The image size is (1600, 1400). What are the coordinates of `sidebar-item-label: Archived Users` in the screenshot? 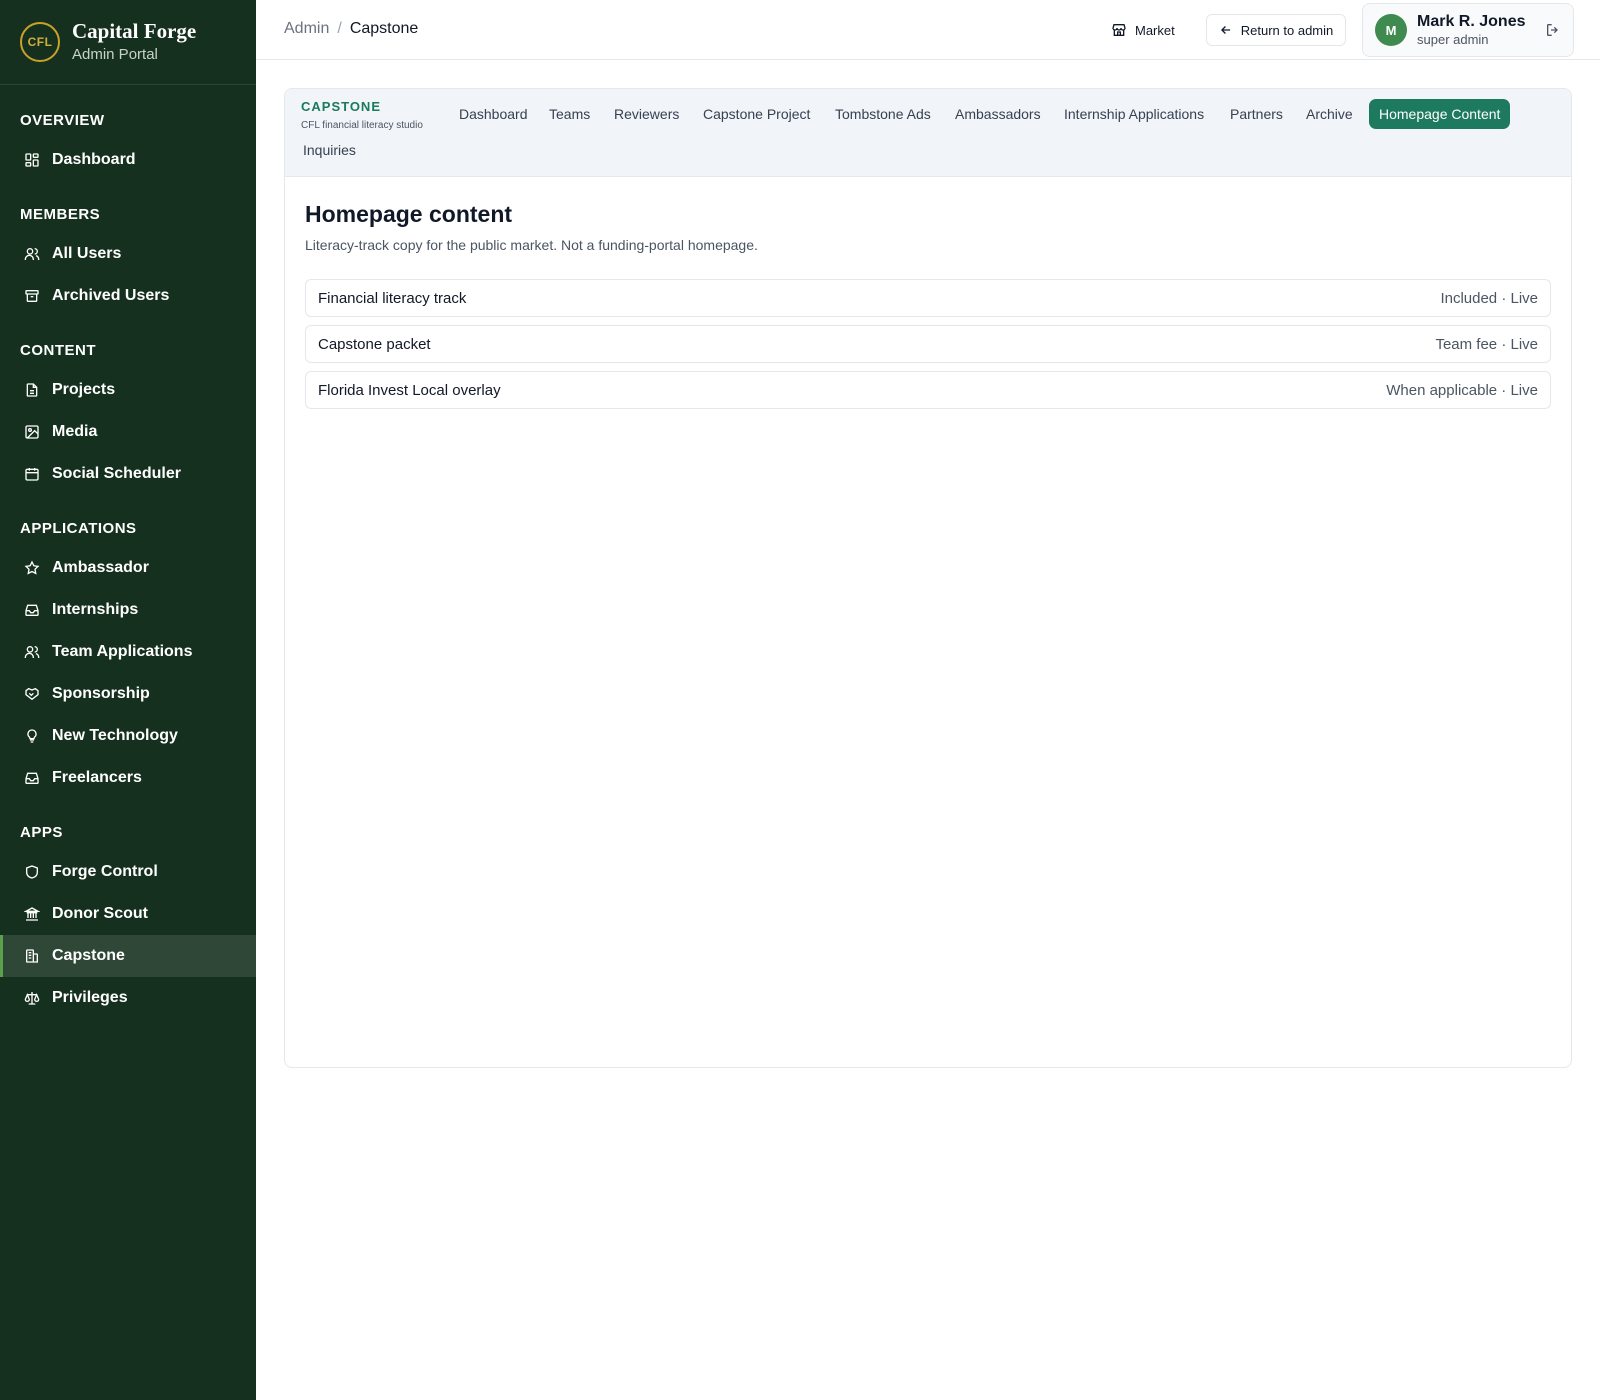 It's located at (111, 295).